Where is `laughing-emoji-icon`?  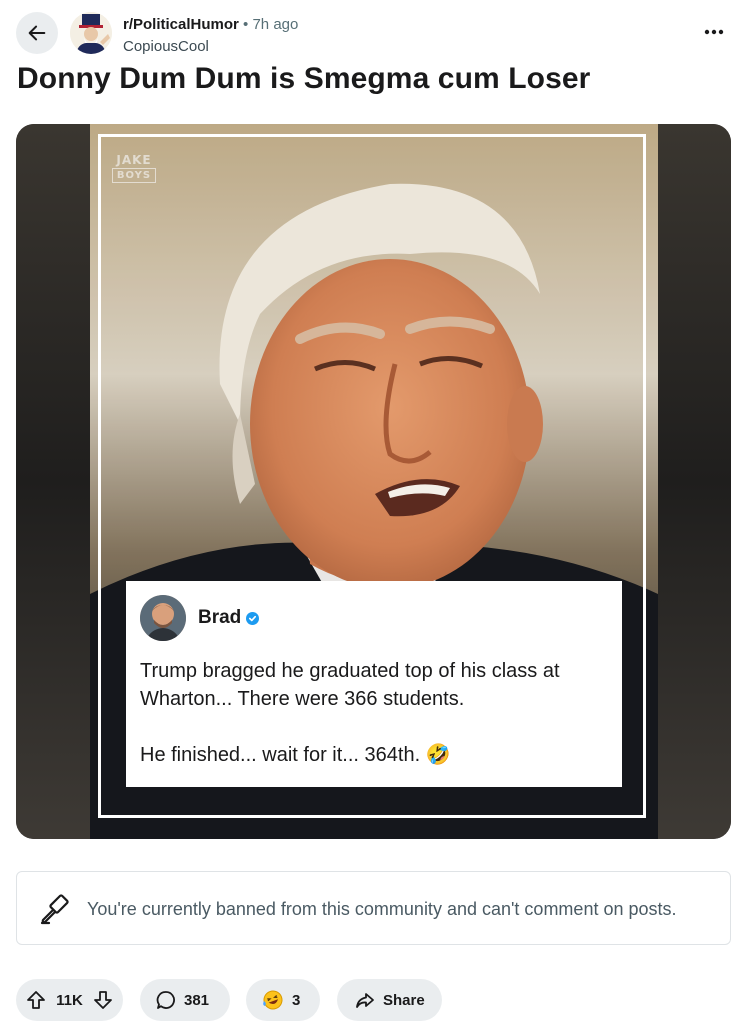
laughing-emoji-icon is located at coordinates (273, 1000).